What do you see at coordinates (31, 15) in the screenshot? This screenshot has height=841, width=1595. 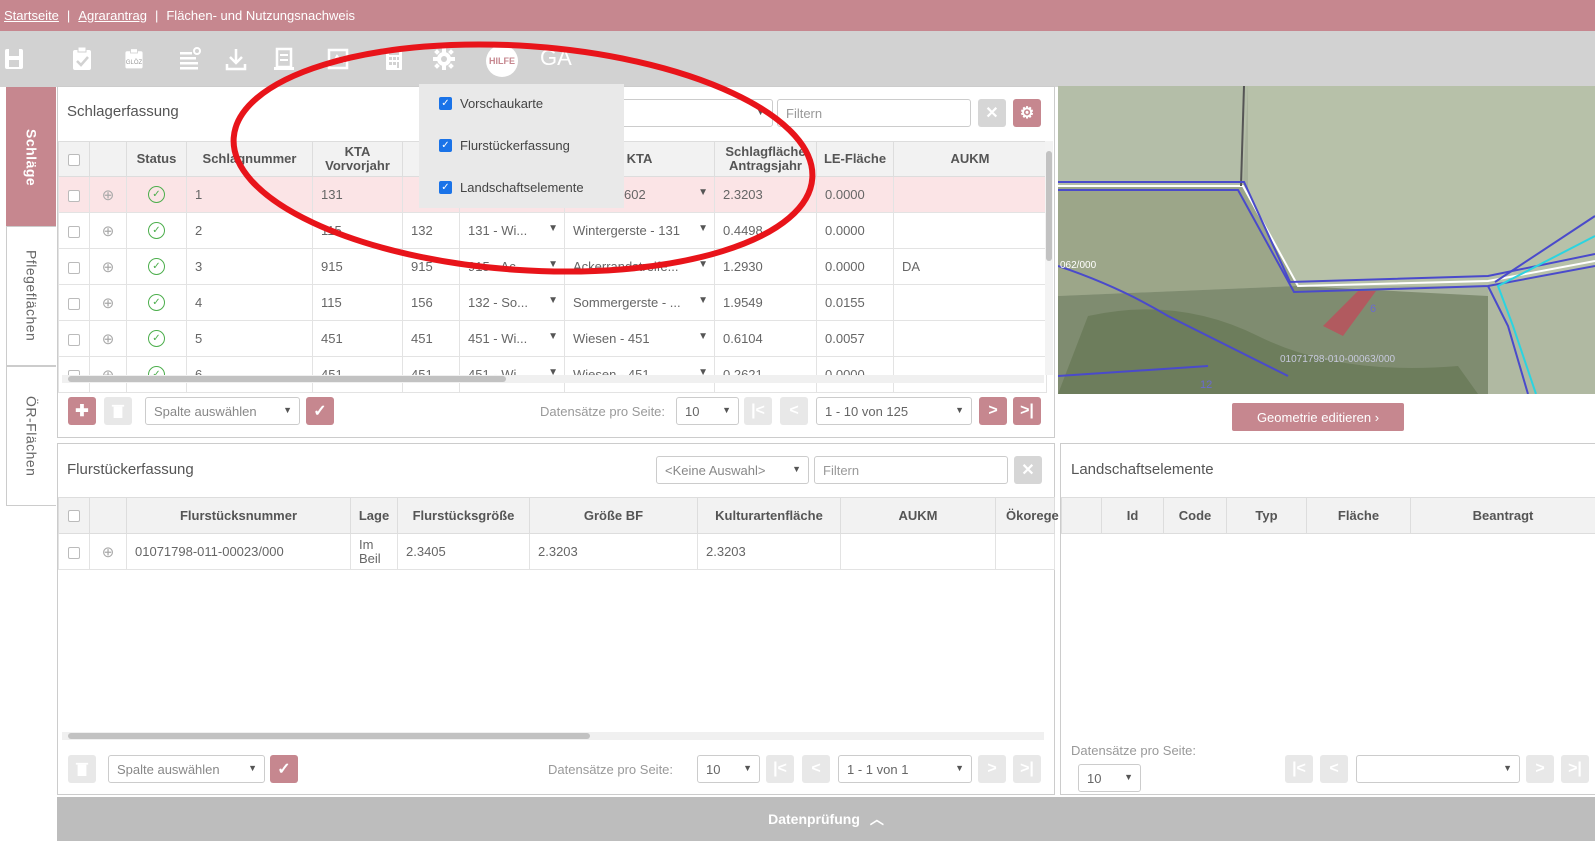 I see `breadcrumb-home-link: Startseite` at bounding box center [31, 15].